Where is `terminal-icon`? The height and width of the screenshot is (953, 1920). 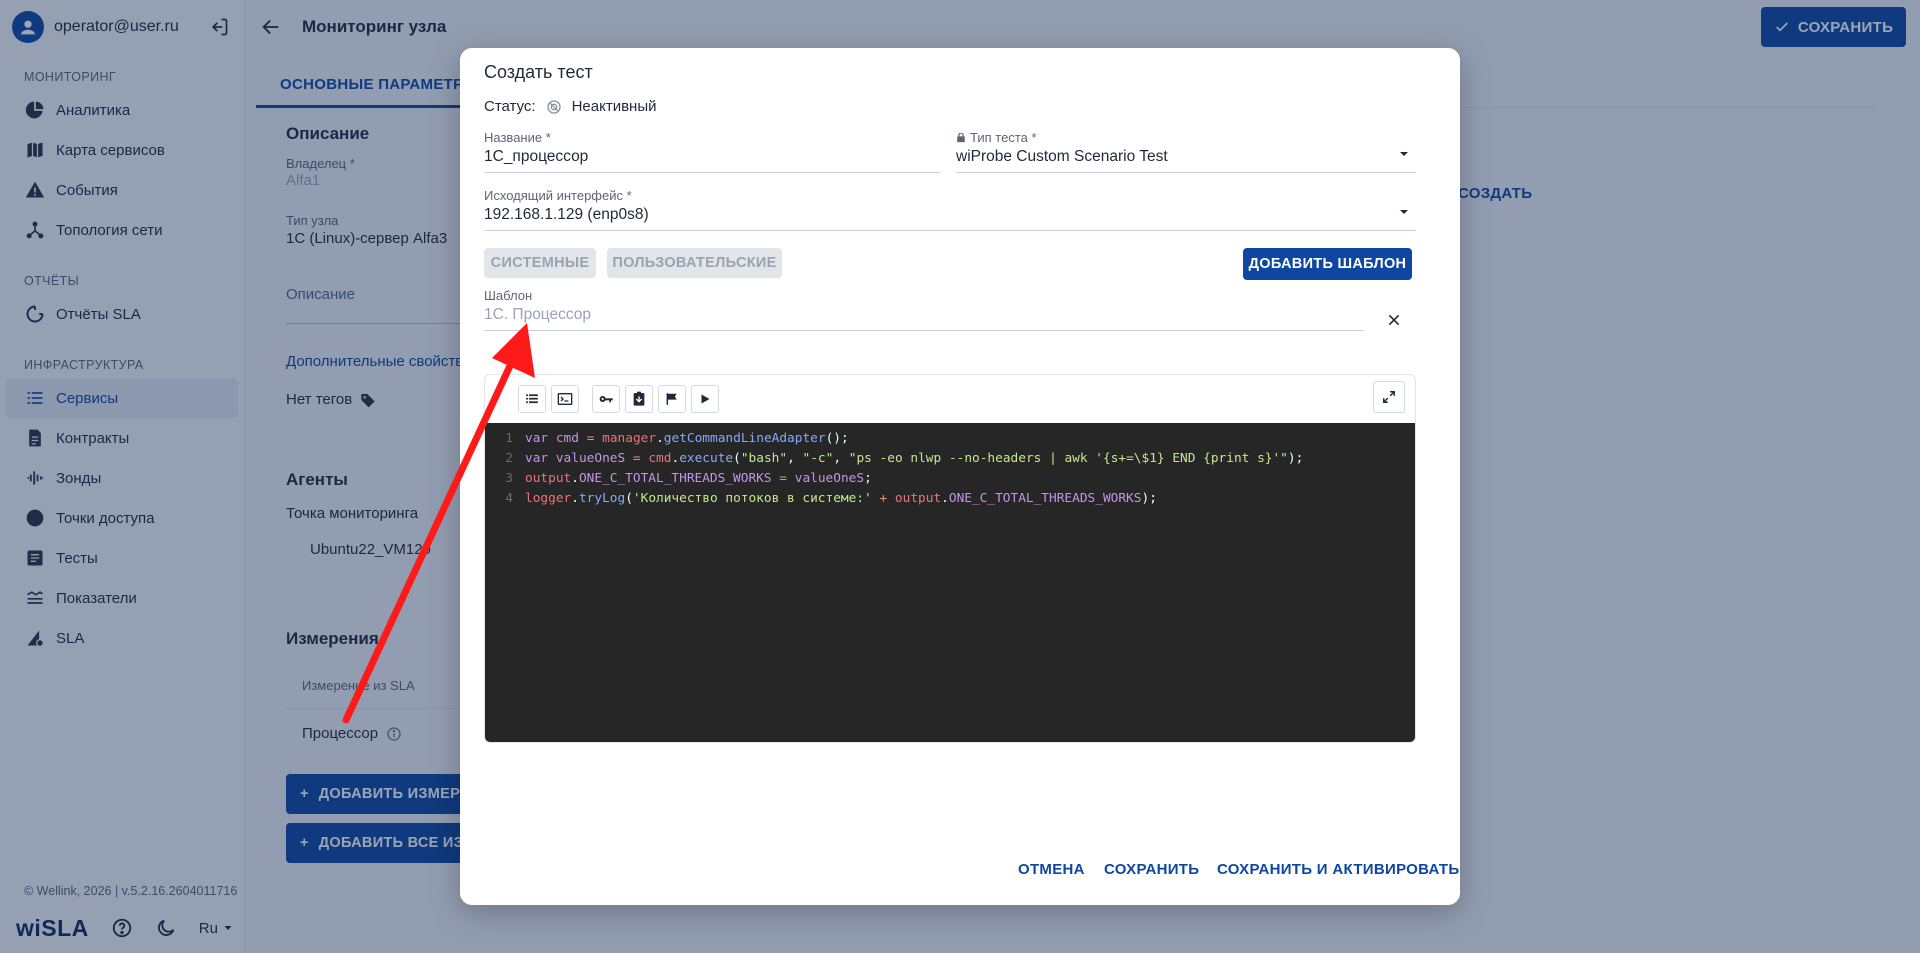
terminal-icon is located at coordinates (565, 399).